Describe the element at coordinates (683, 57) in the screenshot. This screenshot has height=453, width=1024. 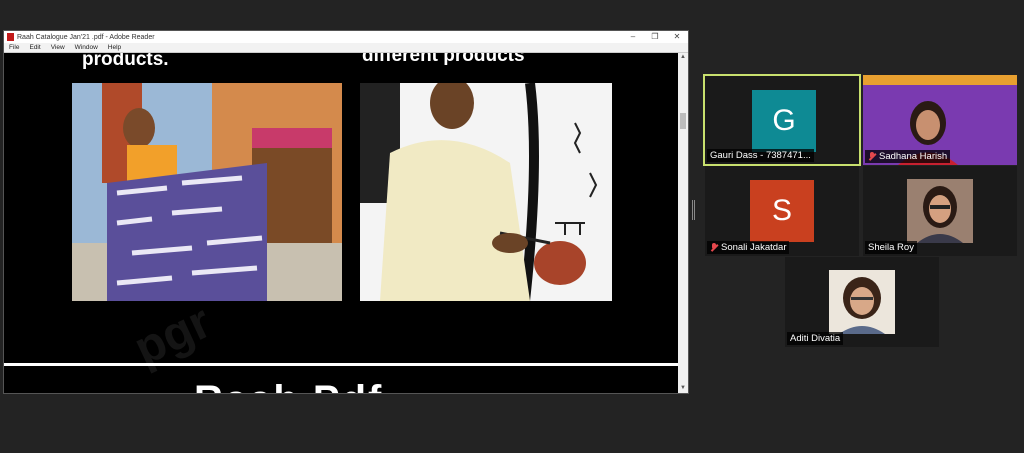
I see `scroll-up-arrow-icon: ▲` at that location.